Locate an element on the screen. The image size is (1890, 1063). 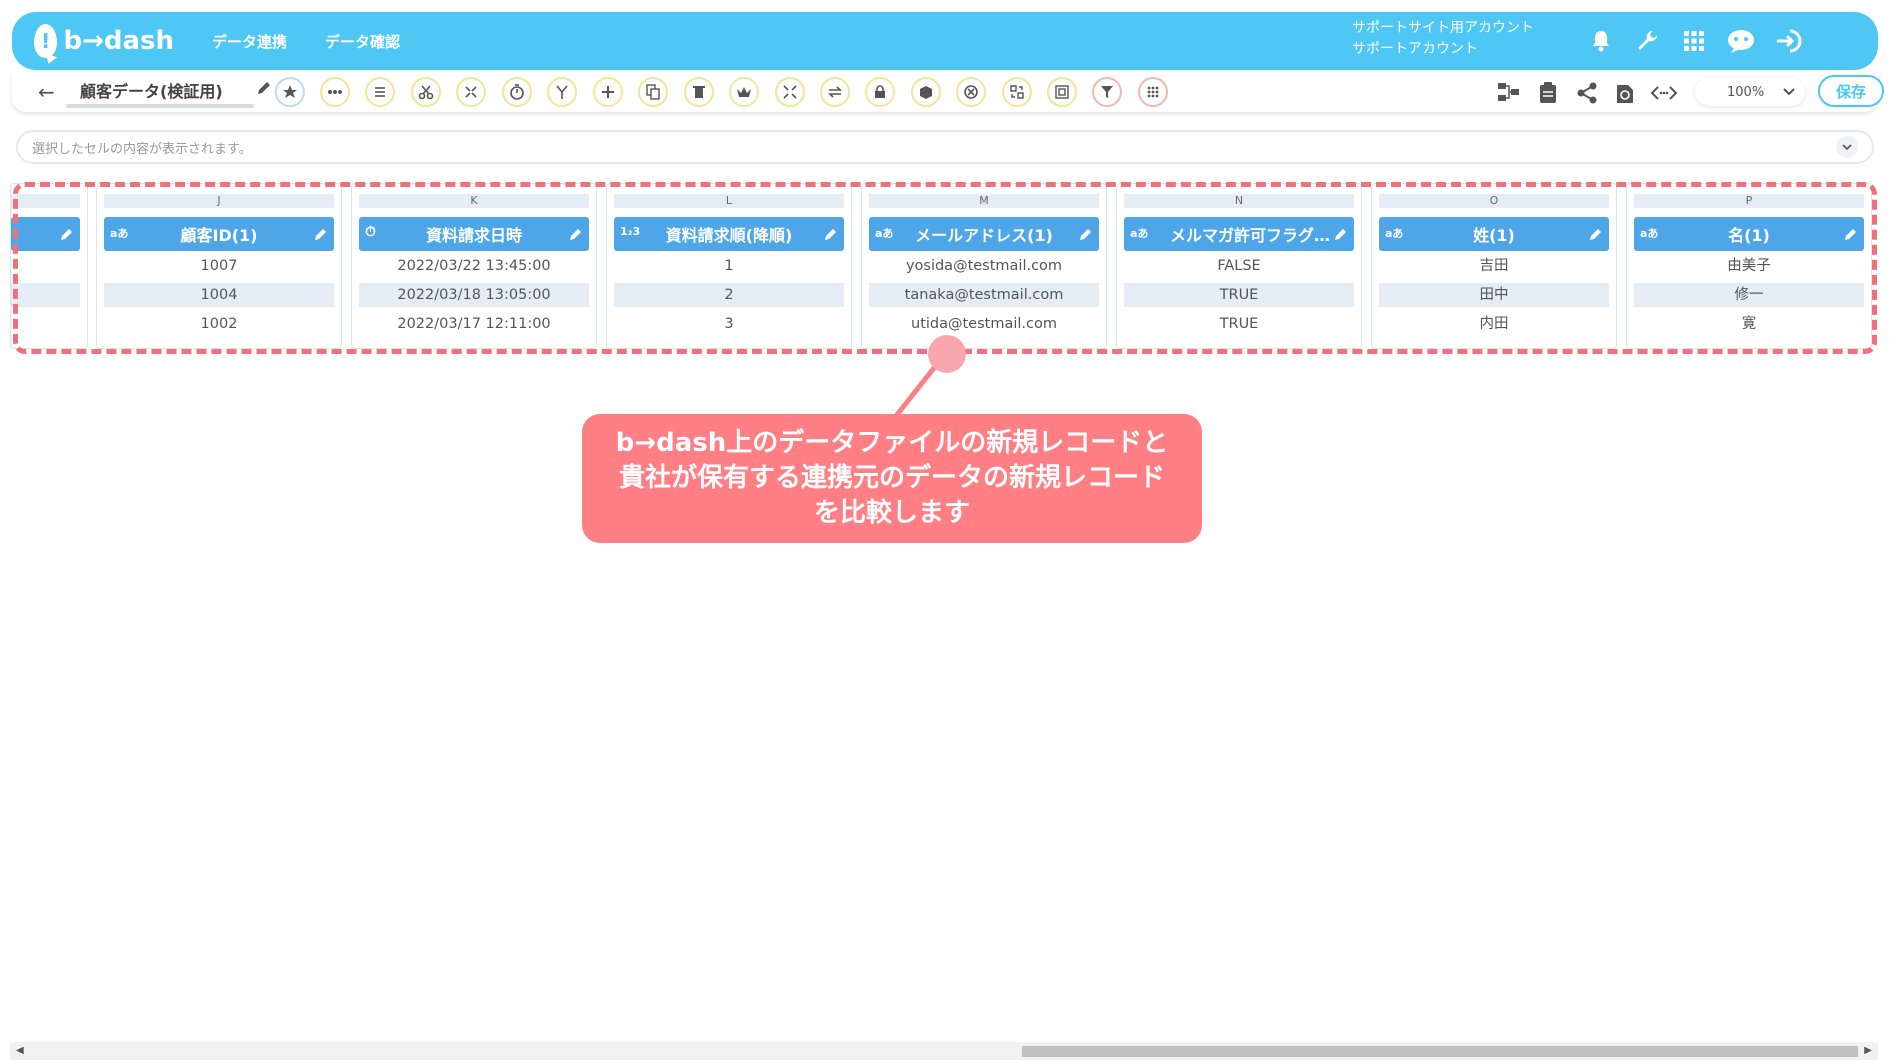
column-header: 1₂3 資料請求順(降順) is located at coordinates (729, 234).